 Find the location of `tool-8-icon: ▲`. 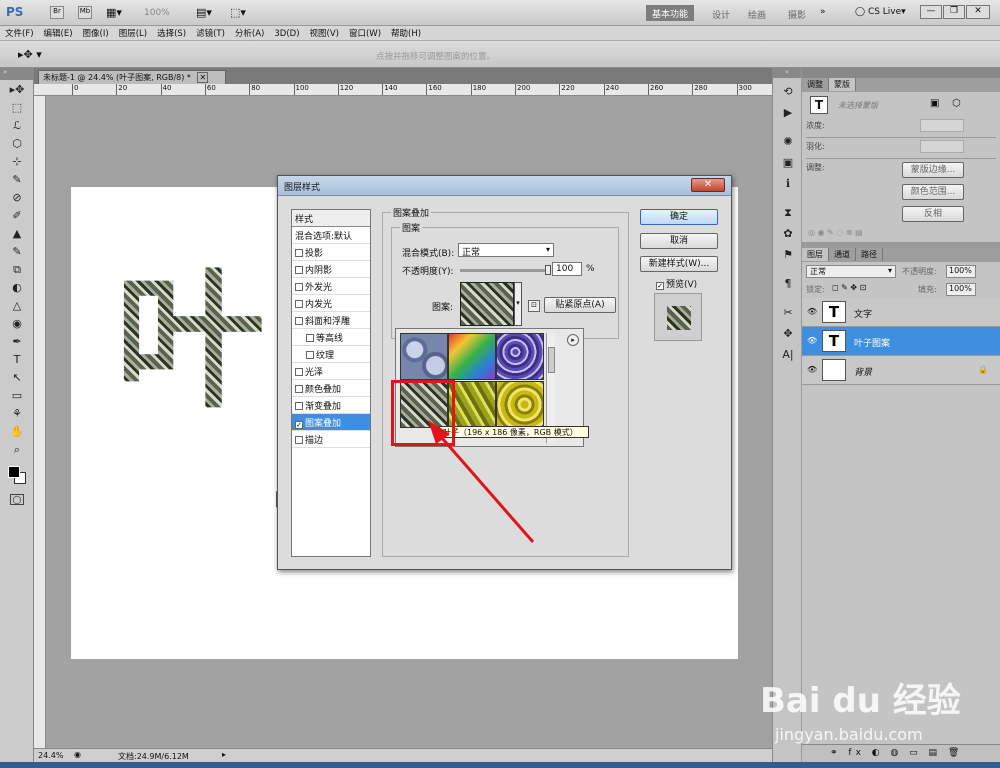

tool-8-icon: ▲ is located at coordinates (17, 233).